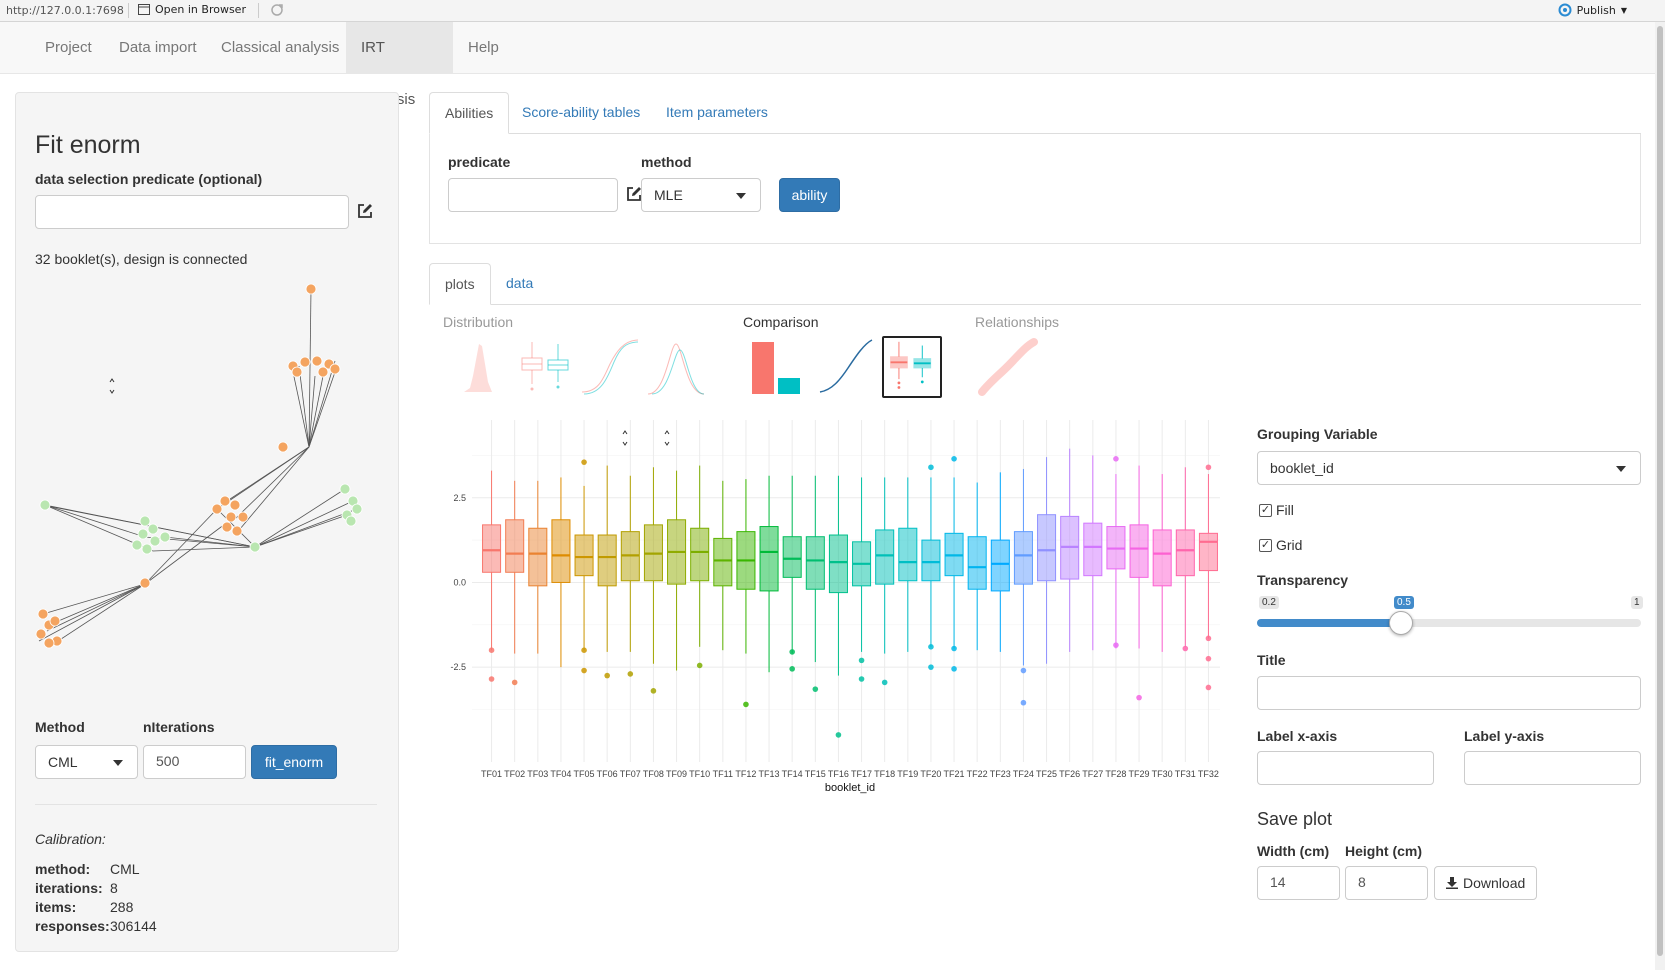 The width and height of the screenshot is (1665, 970). I want to click on boxplot-compare-thumbnail, so click(912, 367).